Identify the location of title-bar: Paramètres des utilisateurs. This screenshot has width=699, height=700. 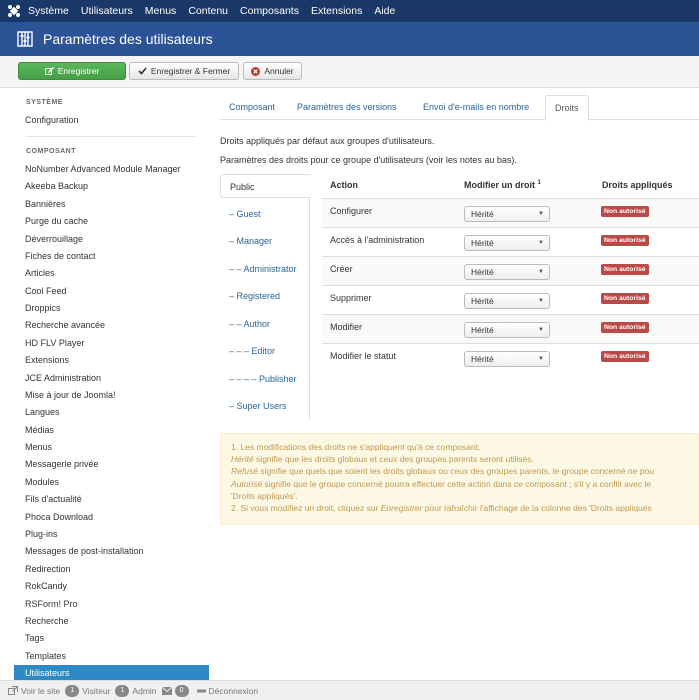
(349, 39).